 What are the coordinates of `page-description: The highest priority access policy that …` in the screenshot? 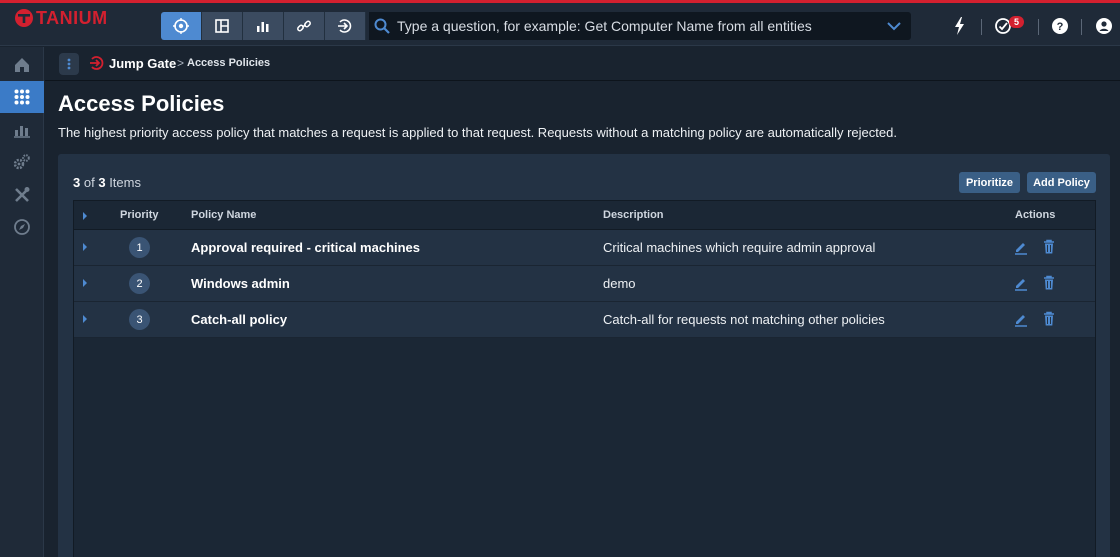 It's located at (477, 132).